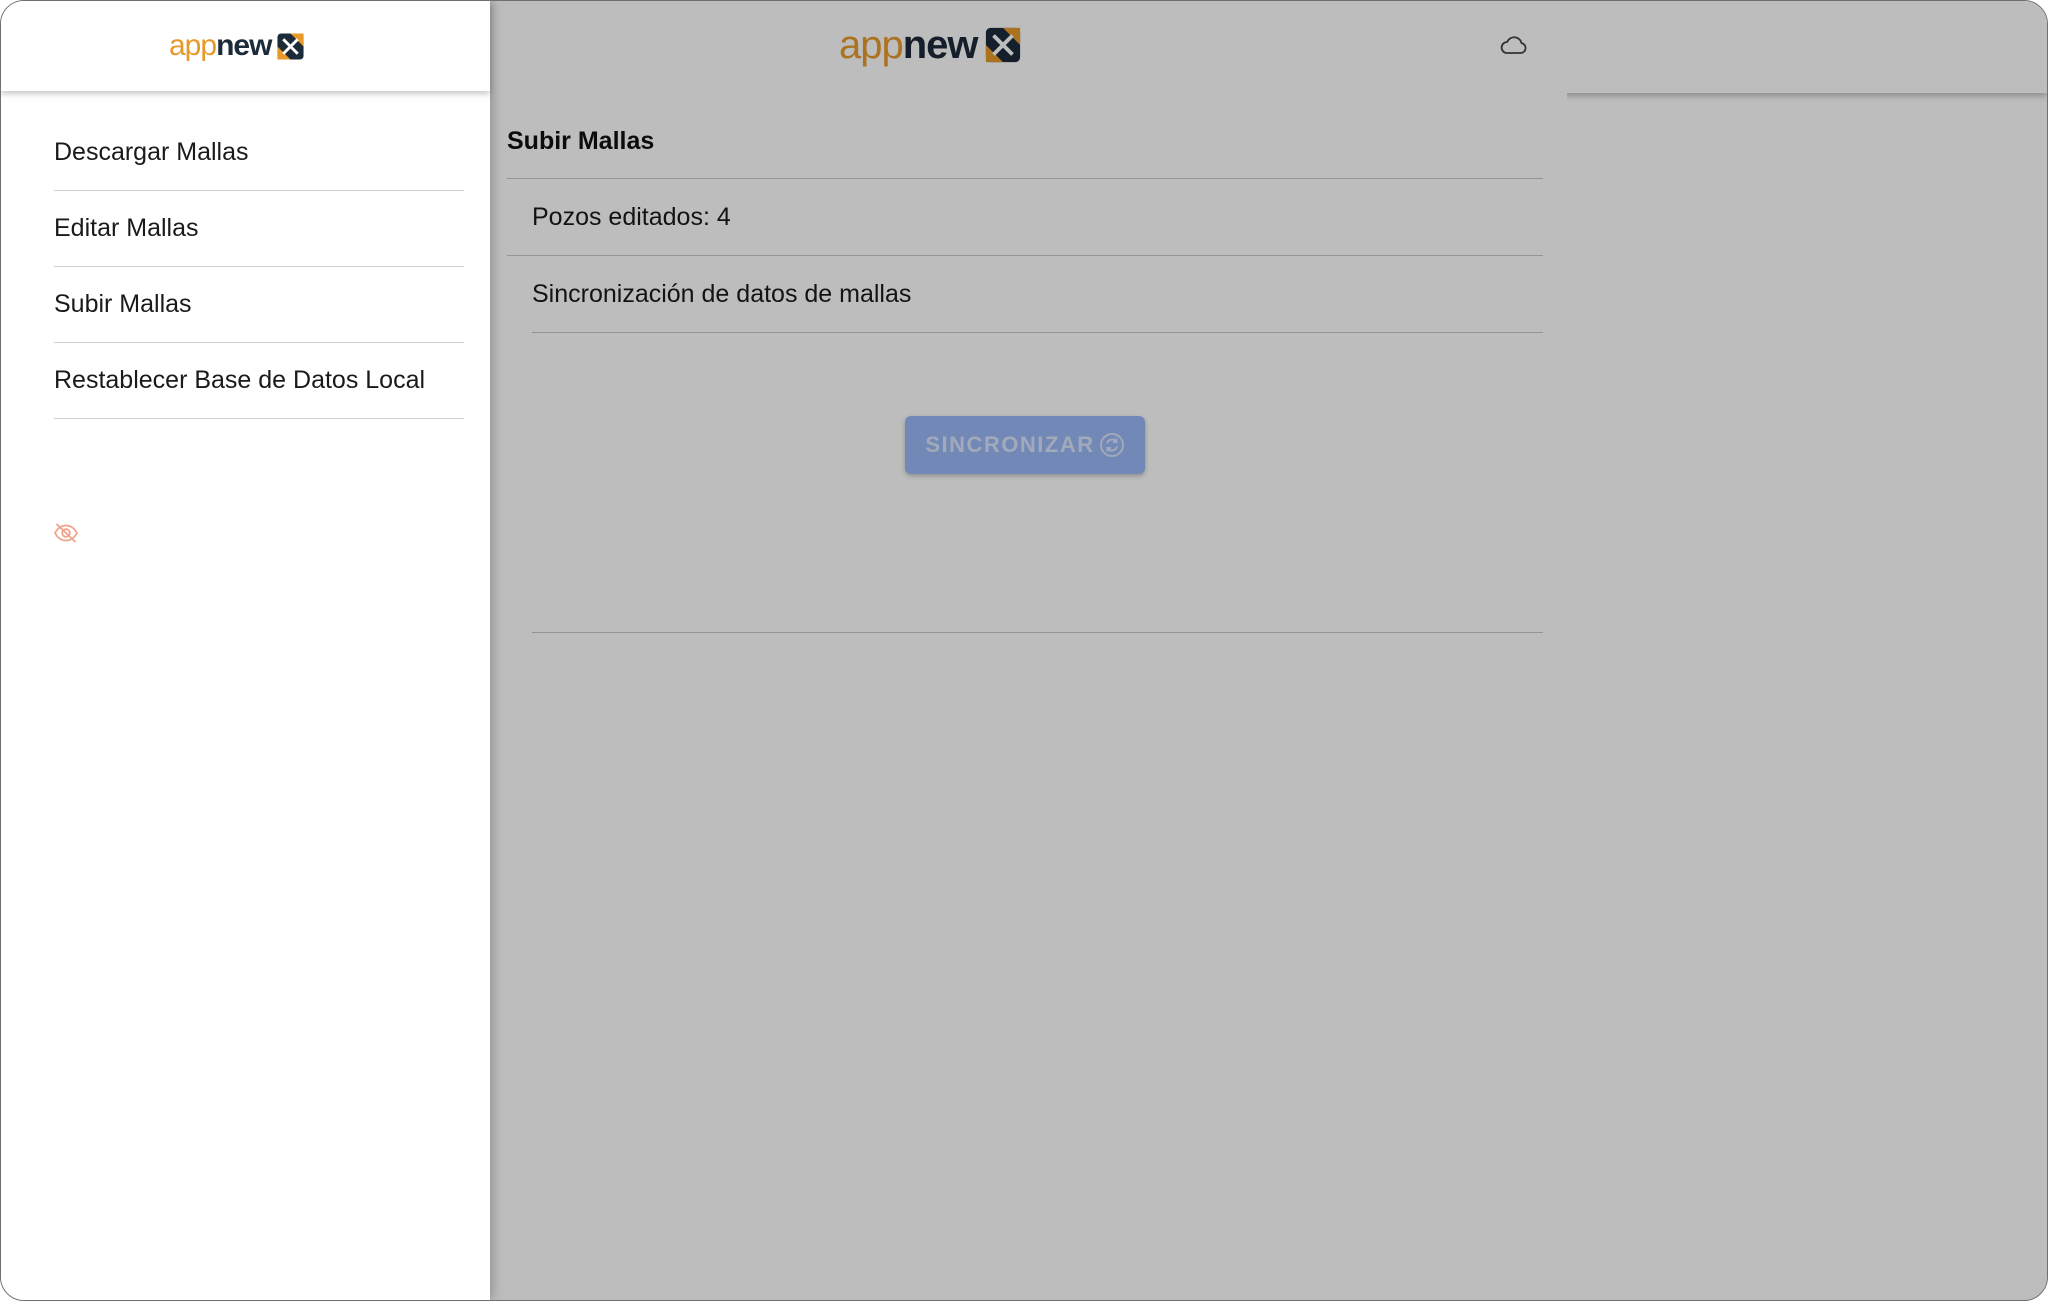 The height and width of the screenshot is (1301, 2048). I want to click on menu-item-label: Restablecer Base de Datos Local, so click(240, 380).